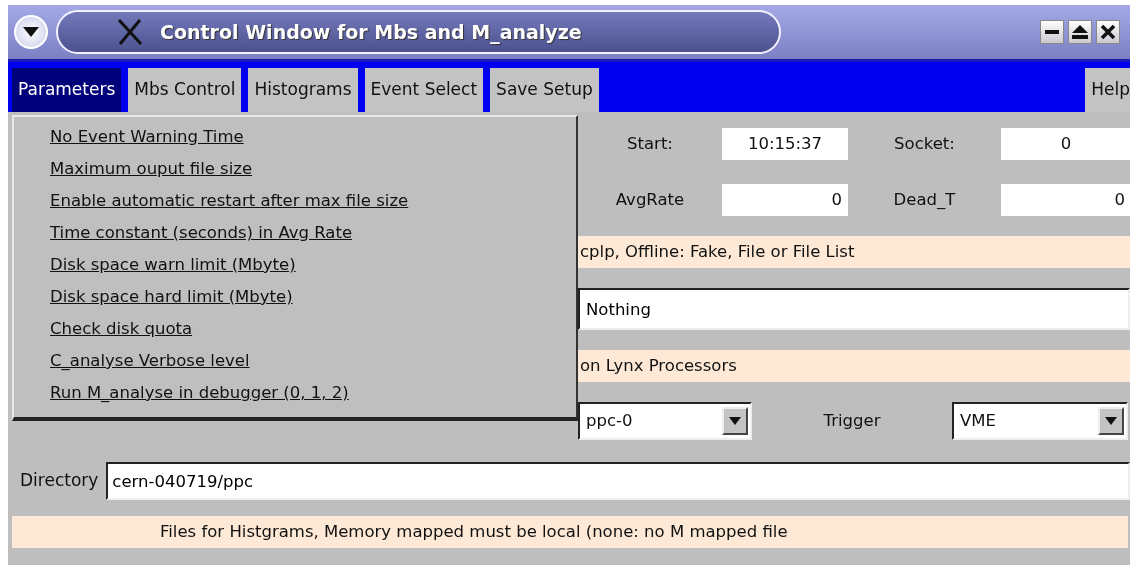 The width and height of the screenshot is (1130, 565). I want to click on minimize-button, so click(1052, 32).